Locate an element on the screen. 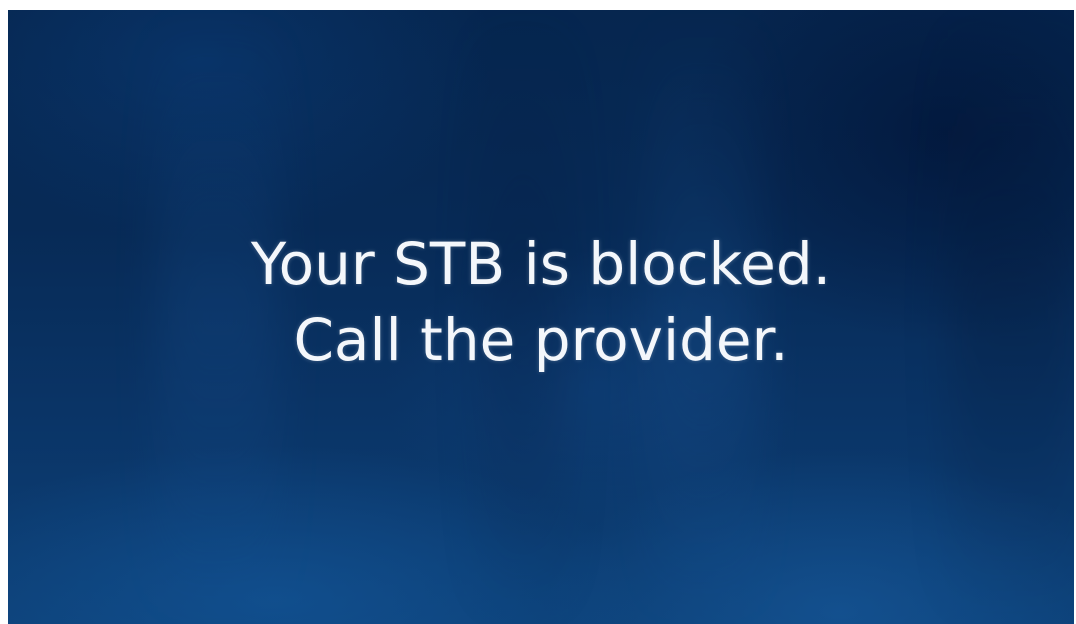 The width and height of the screenshot is (1076, 624). blocked-message-line-2: Call the provider. is located at coordinates (541, 340).